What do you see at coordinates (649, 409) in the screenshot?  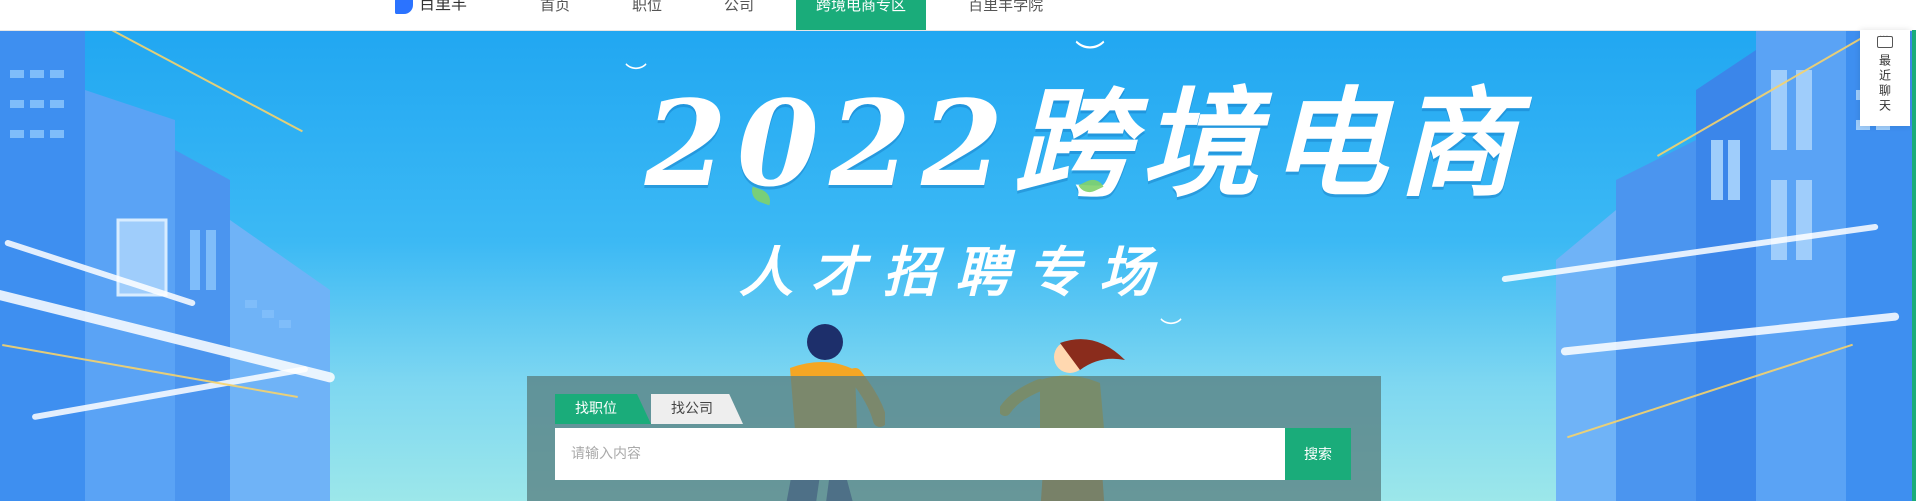 I see `search-tabs: 找职位 找公司` at bounding box center [649, 409].